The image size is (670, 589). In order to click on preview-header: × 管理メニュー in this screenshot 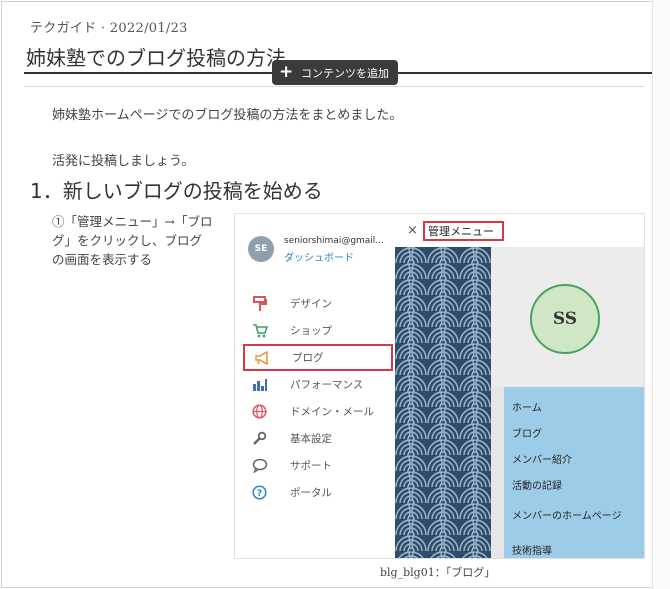, I will do `click(519, 230)`.